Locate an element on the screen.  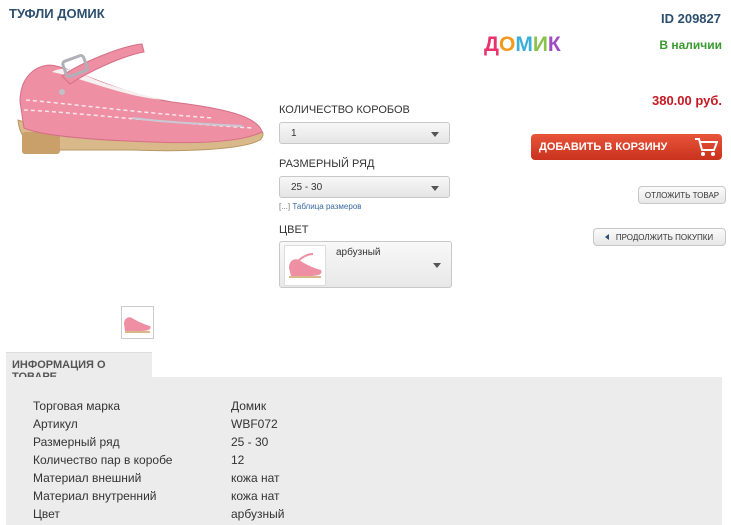
table-row: Торговая марка Домик is located at coordinates (158, 406).